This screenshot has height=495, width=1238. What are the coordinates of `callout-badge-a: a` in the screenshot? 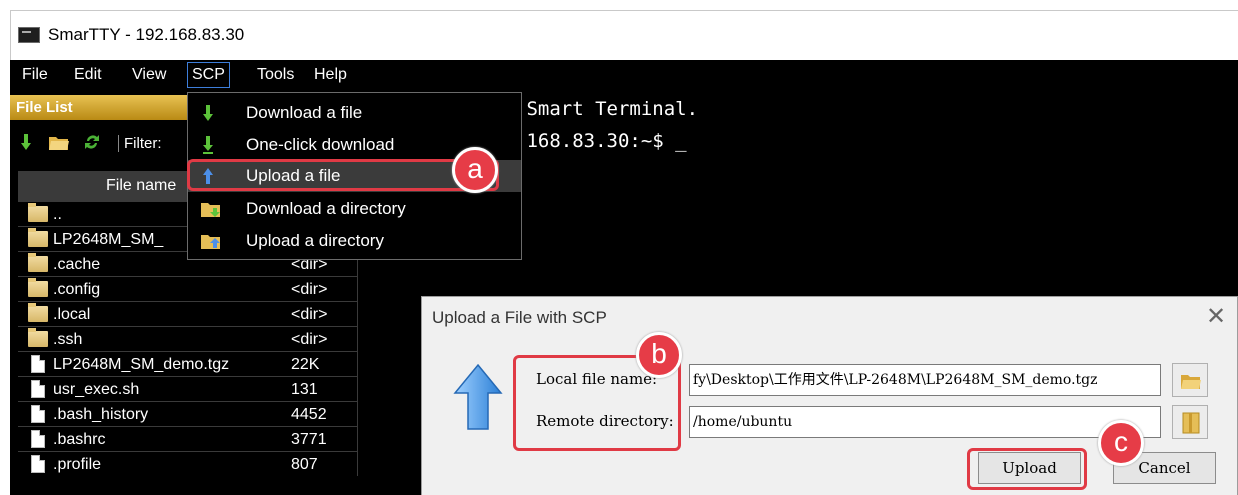 It's located at (475, 170).